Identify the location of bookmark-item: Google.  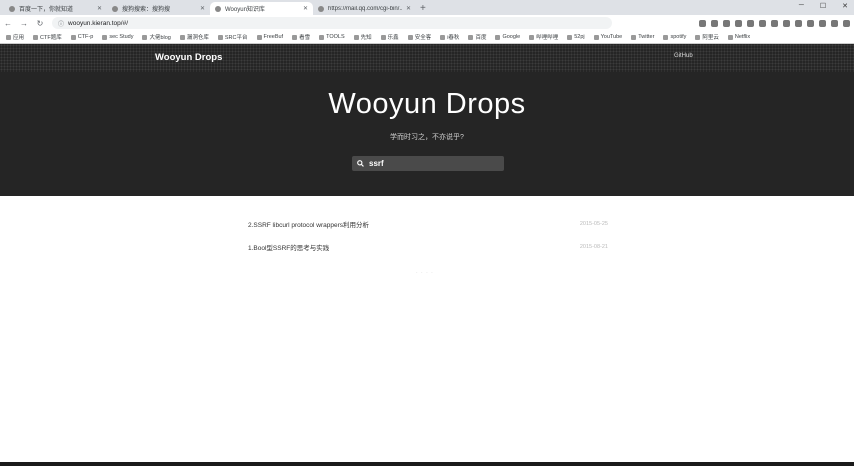
(507, 37).